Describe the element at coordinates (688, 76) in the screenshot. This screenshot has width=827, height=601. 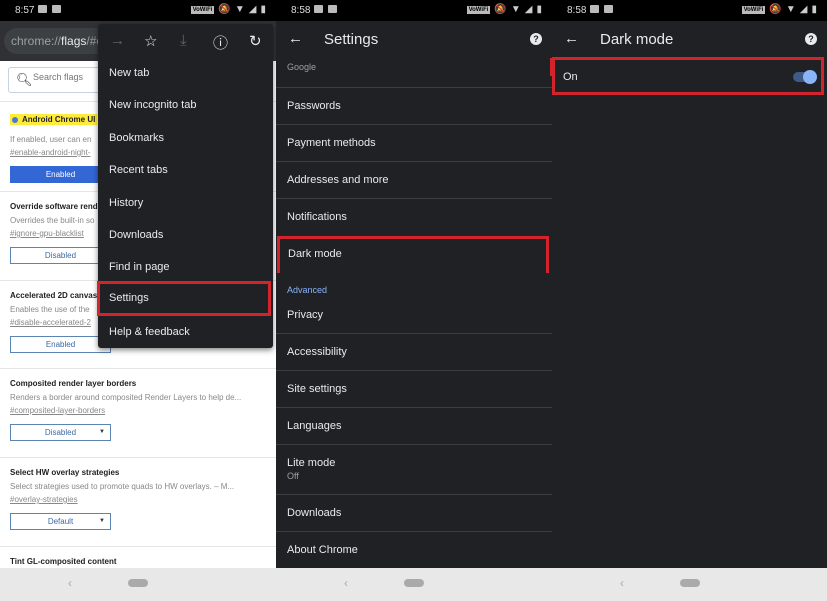
I see `dark-mode-toggle-row: On` at that location.